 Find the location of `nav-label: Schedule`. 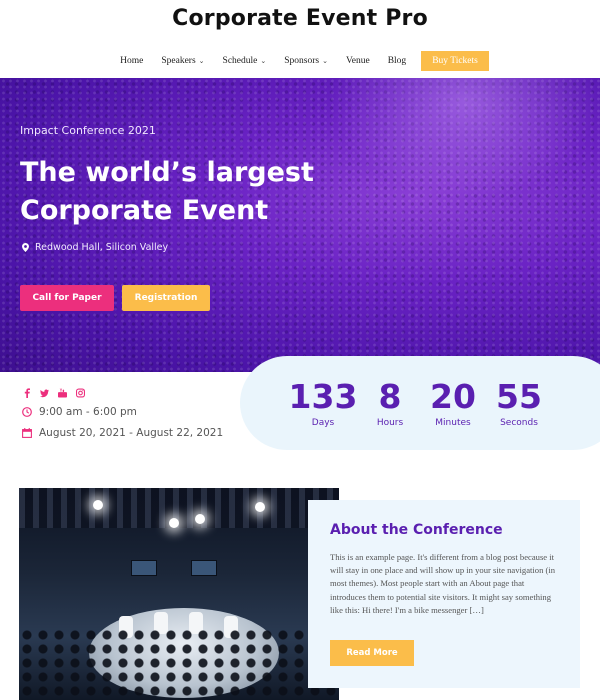

nav-label: Schedule is located at coordinates (240, 61).